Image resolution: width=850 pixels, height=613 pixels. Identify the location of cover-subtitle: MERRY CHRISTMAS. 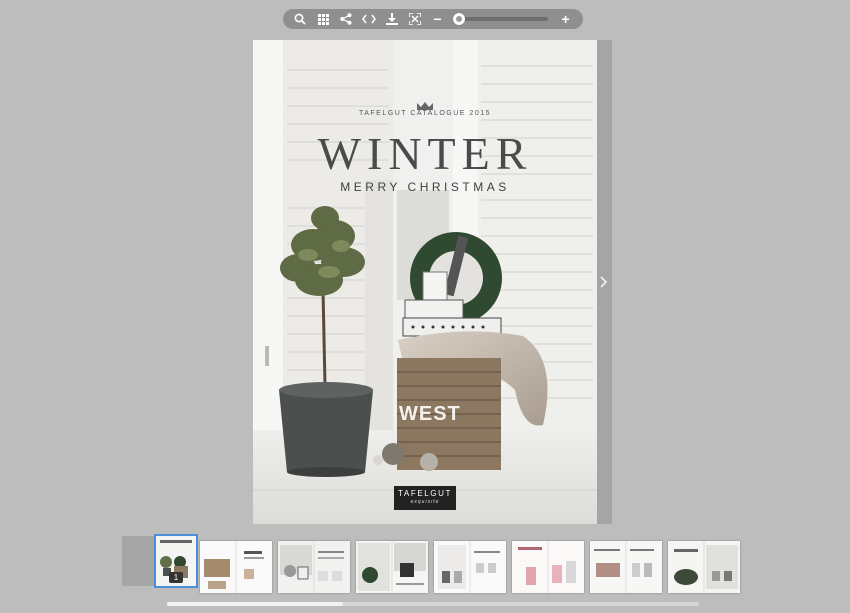
(425, 187).